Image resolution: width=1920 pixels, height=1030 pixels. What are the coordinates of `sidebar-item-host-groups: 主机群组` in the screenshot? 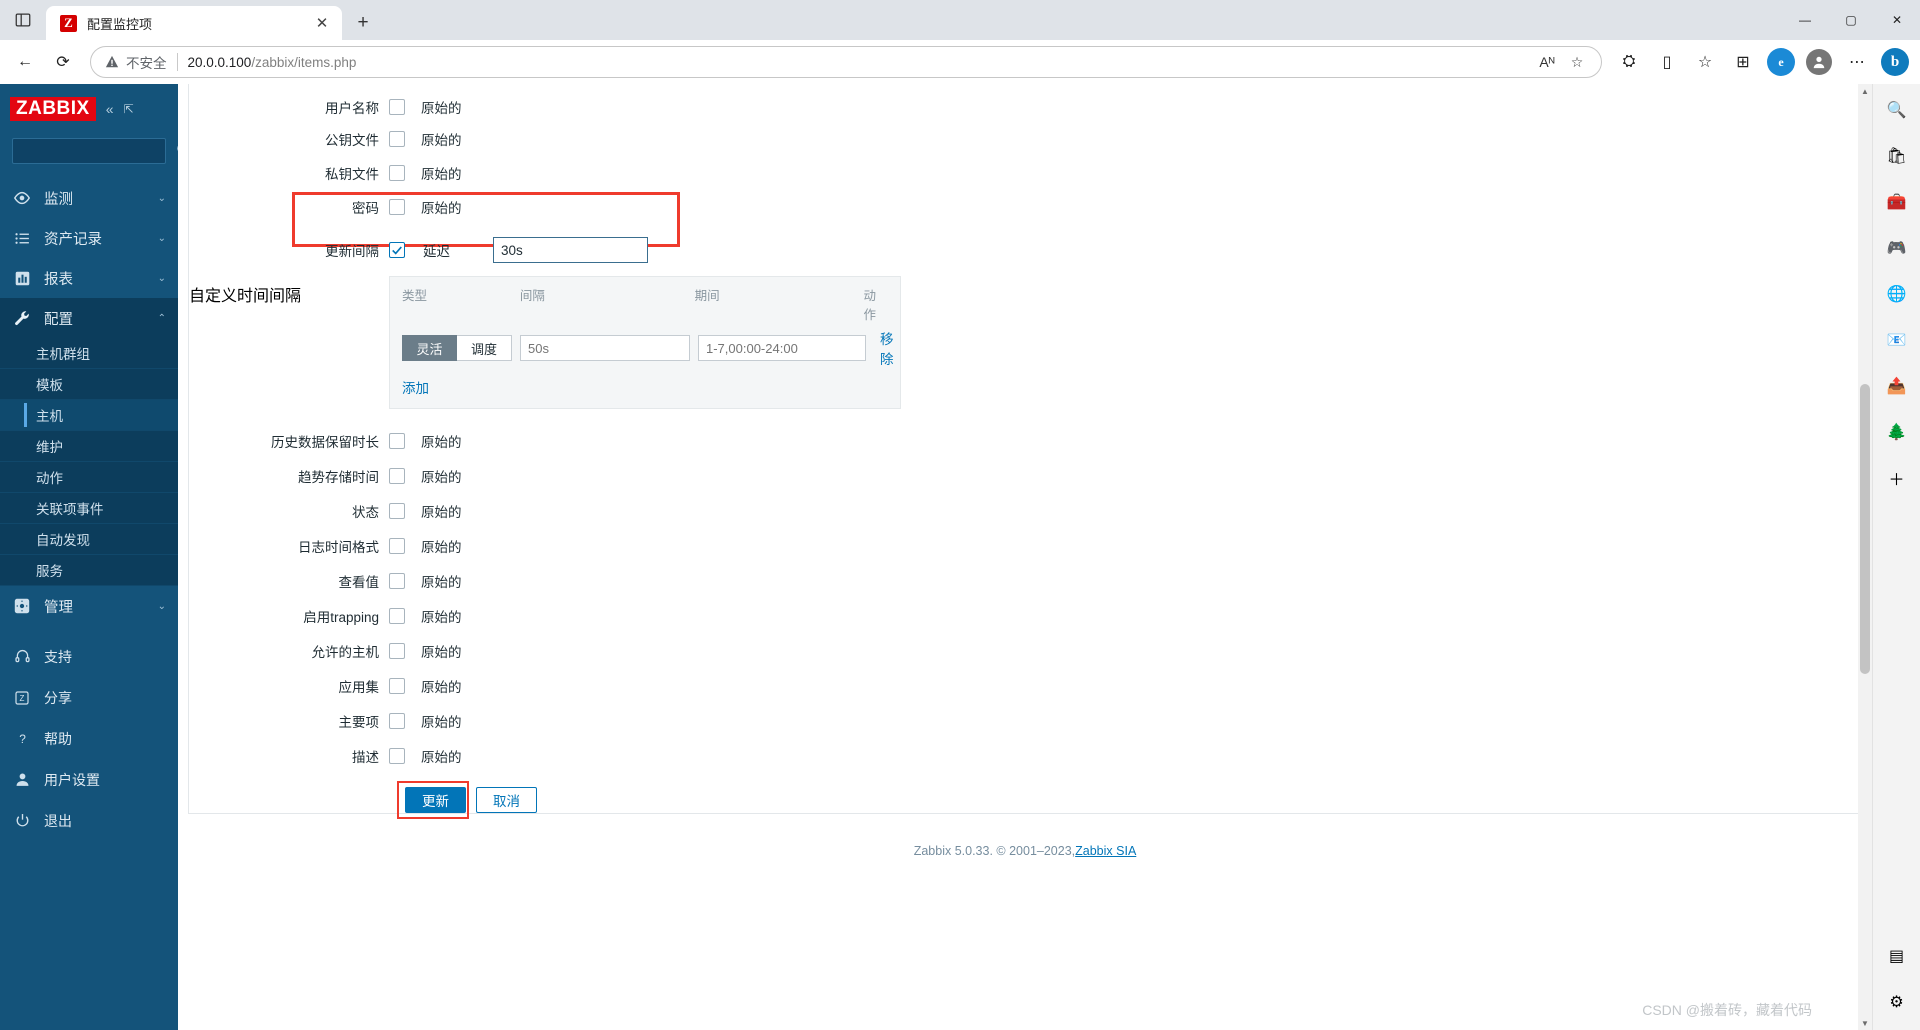 It's located at (89, 353).